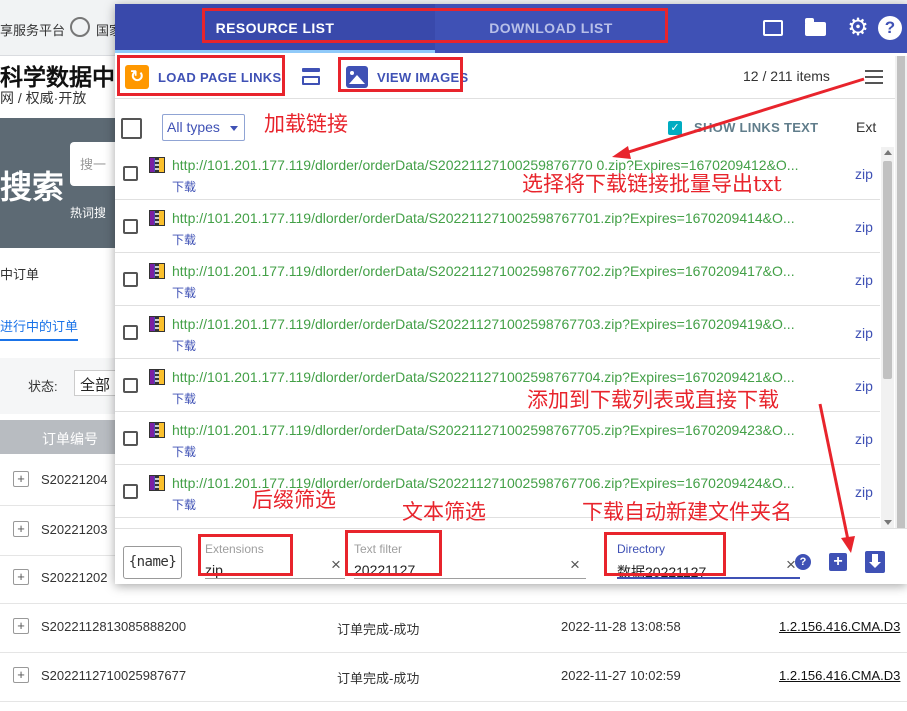 This screenshot has height=711, width=907. Describe the element at coordinates (470, 578) in the screenshot. I see `text-filter-underline` at that location.